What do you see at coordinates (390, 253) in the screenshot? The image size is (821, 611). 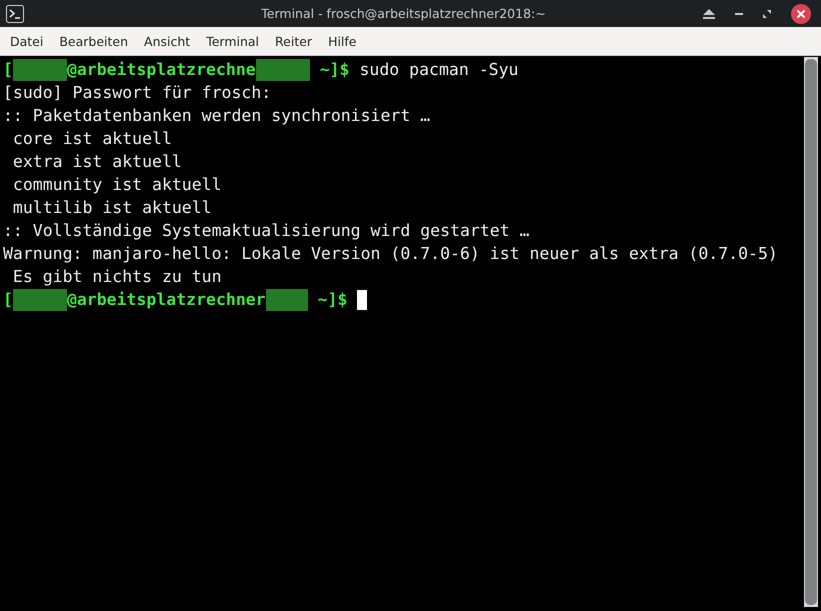 I see `output-line: Warnung: manjaro-hello: Lokale Version (0.7.0-6) ist neuer als extra (0.7.0-5)` at bounding box center [390, 253].